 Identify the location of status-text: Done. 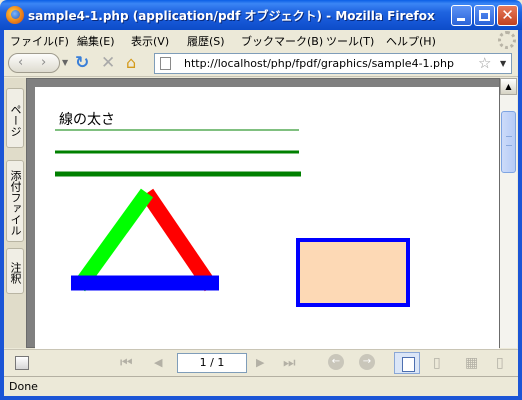
(23, 386).